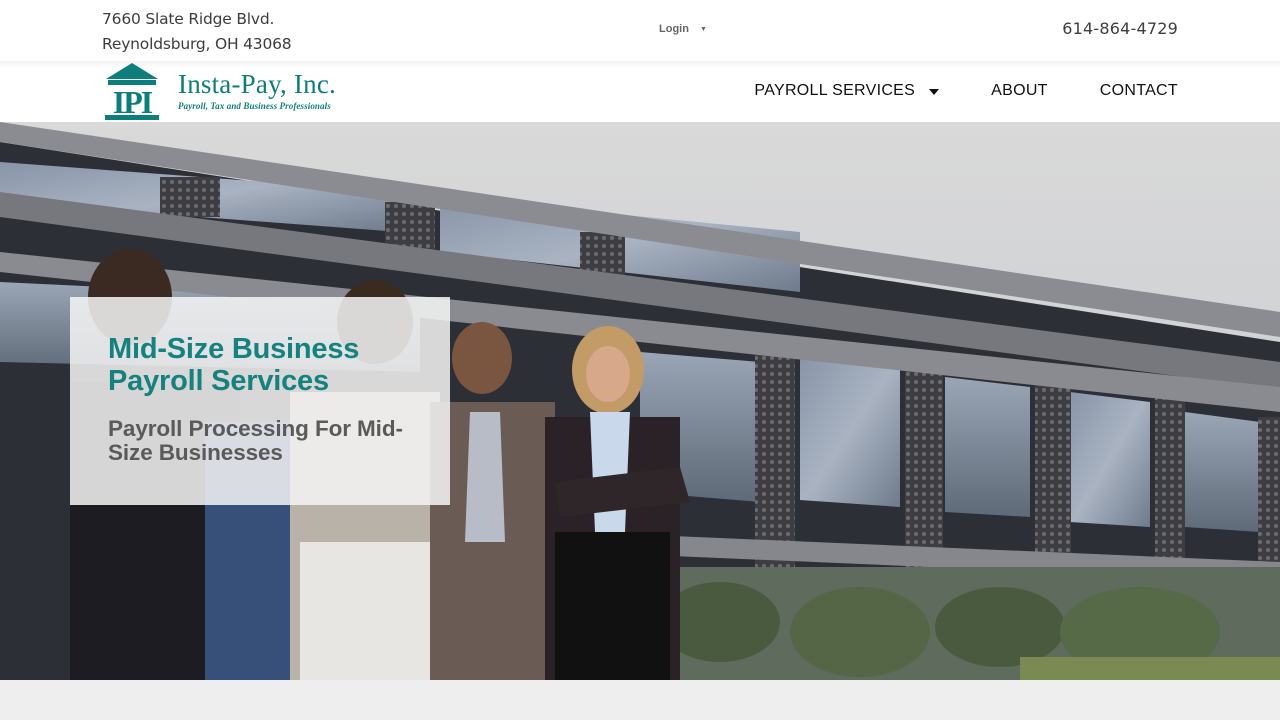  What do you see at coordinates (966, 91) in the screenshot?
I see `main-nav: PAYROLL SERVICES ABOUT CONTACT` at bounding box center [966, 91].